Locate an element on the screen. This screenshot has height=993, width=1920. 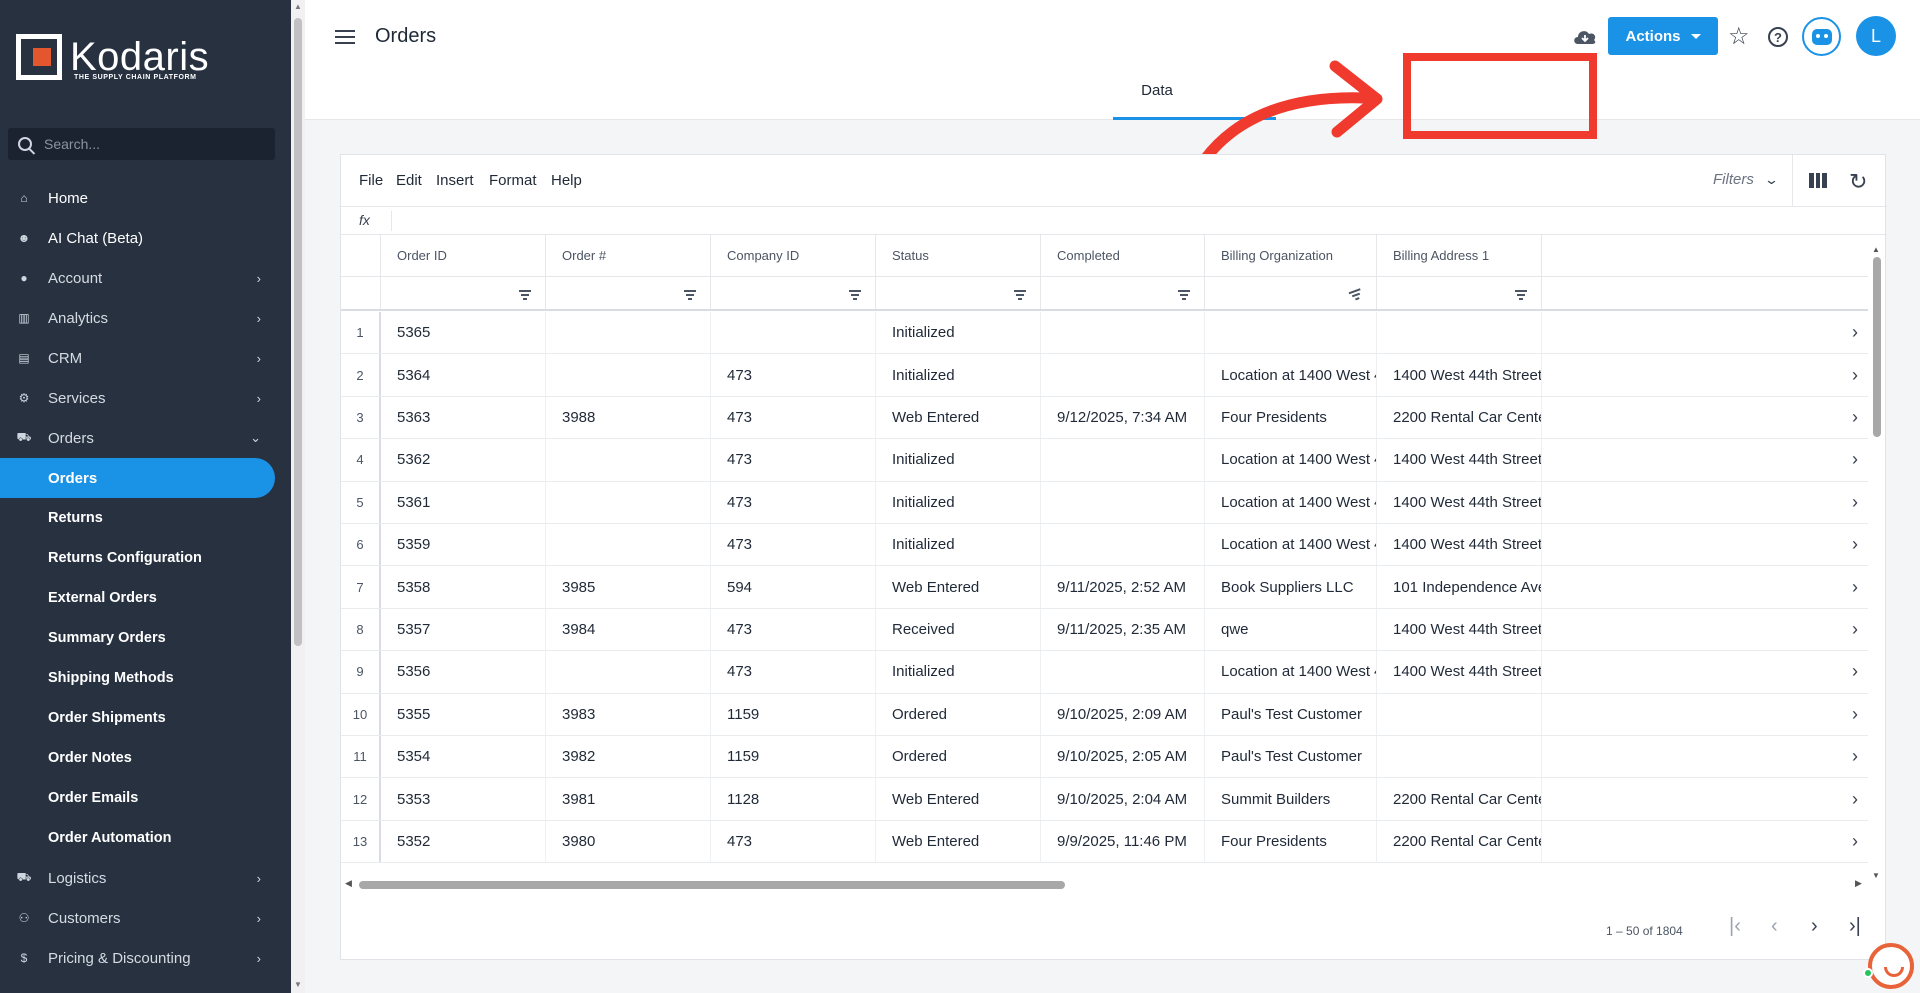
column-header-order-id: Order ID is located at coordinates (463, 255).